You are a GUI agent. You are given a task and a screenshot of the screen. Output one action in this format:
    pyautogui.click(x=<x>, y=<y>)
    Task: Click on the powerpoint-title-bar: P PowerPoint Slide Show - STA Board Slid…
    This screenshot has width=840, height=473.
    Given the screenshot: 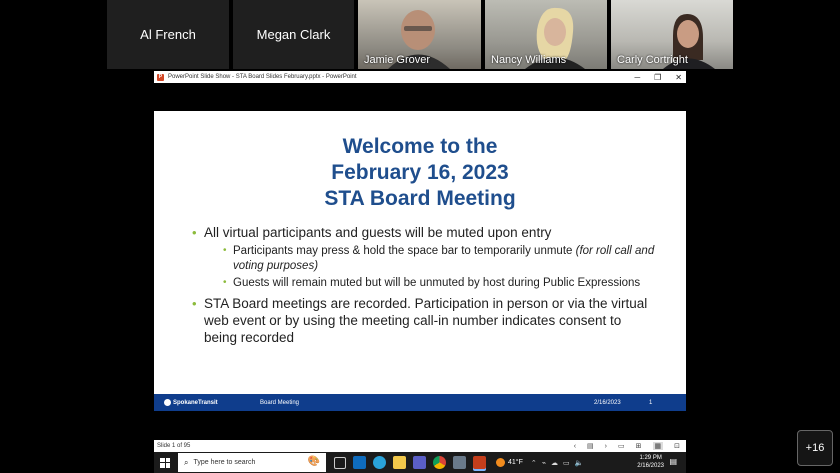 What is the action you would take?
    pyautogui.click(x=420, y=77)
    